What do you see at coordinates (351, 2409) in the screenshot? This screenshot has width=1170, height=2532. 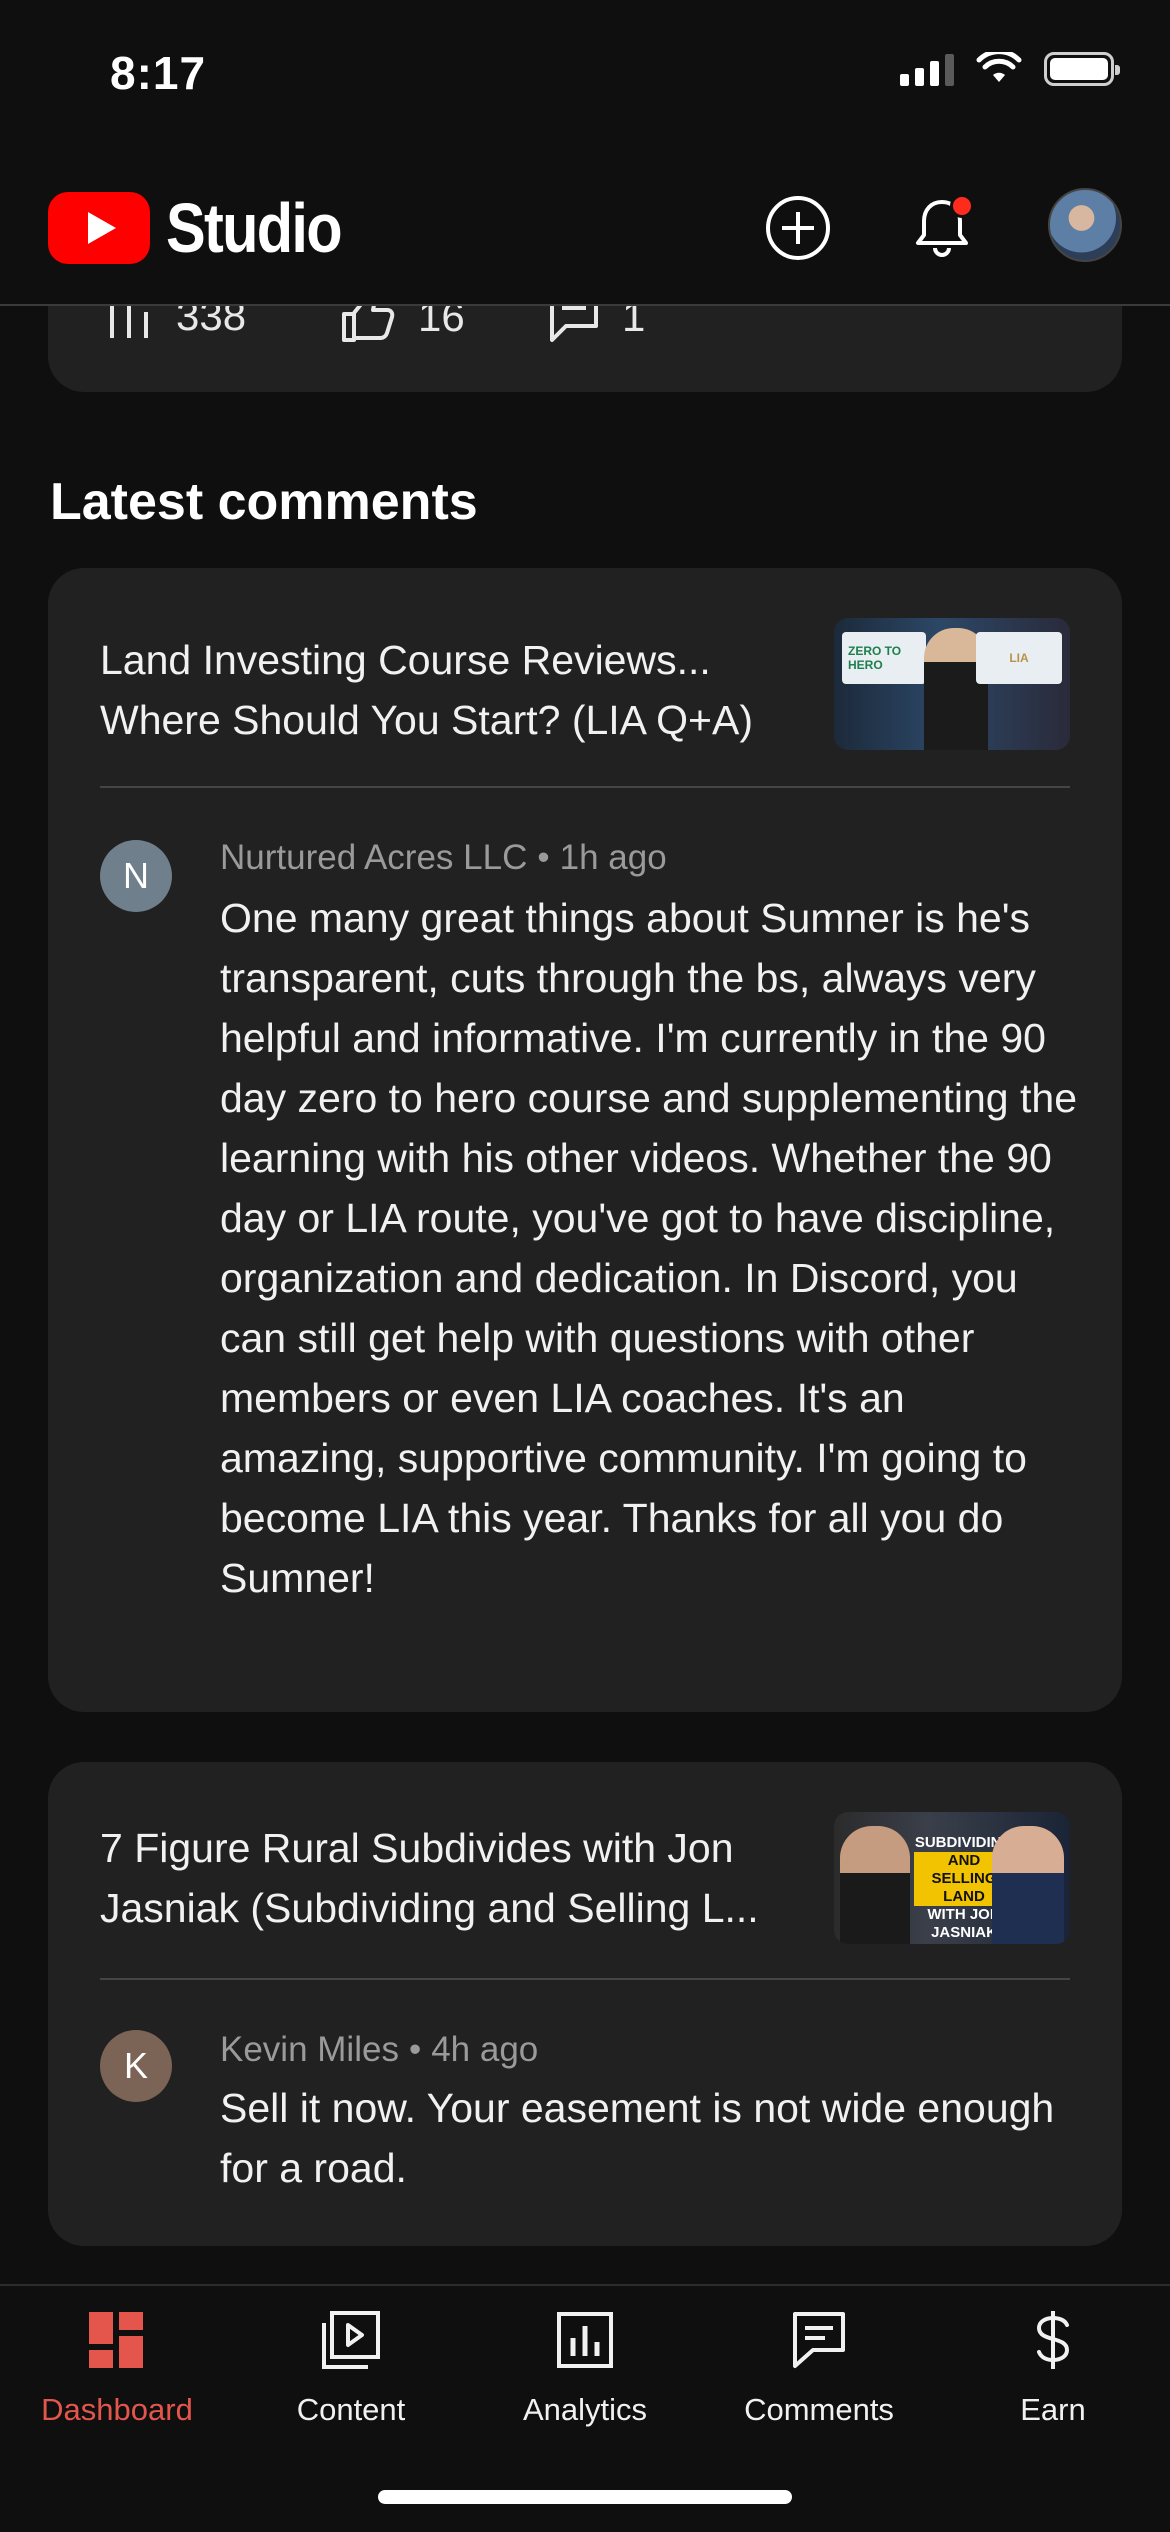 I see `nav-label: Content` at bounding box center [351, 2409].